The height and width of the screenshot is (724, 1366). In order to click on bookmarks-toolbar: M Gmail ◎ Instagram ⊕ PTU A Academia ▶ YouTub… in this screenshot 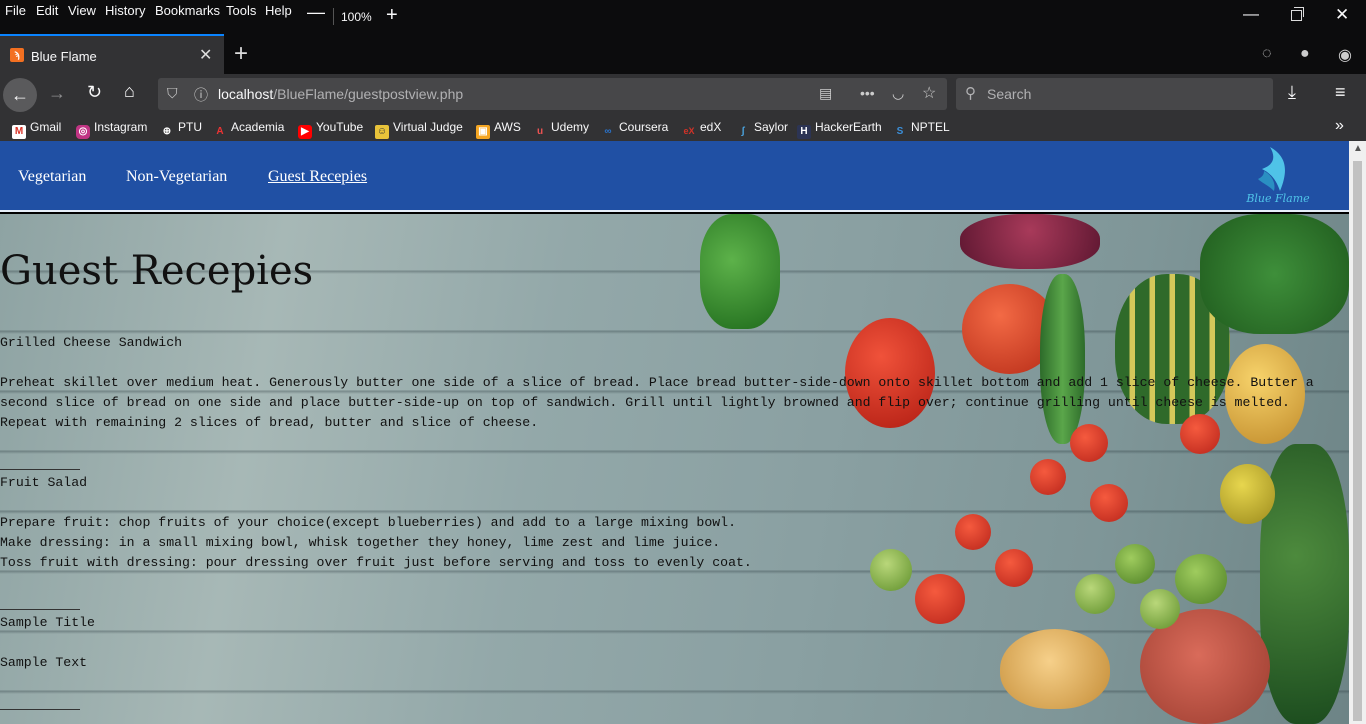, I will do `click(683, 128)`.